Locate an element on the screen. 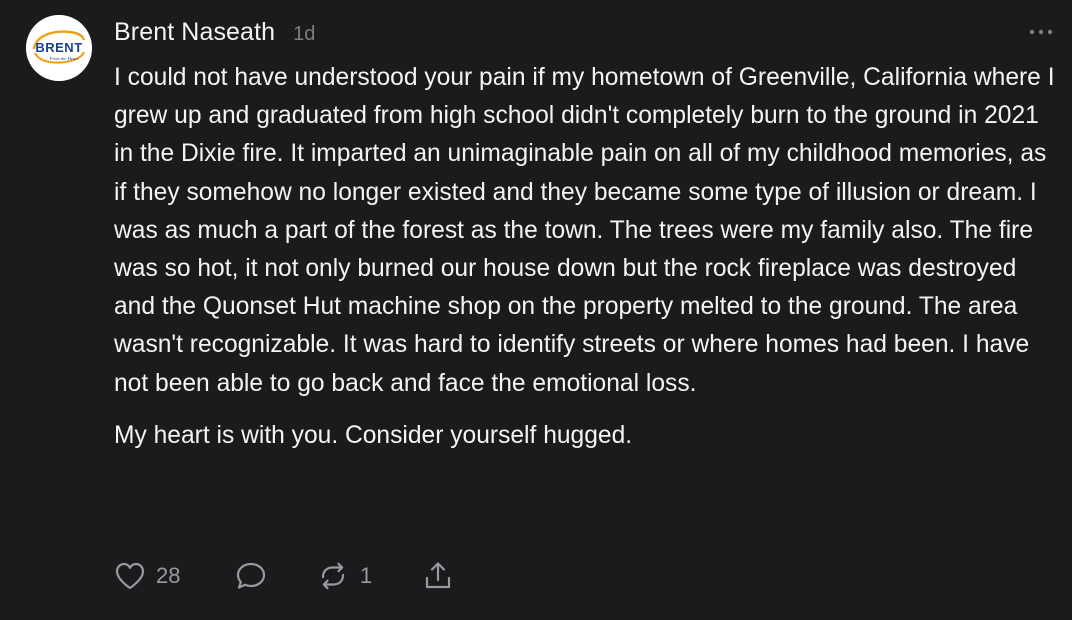 Image resolution: width=1072 pixels, height=620 pixels. logo-text: BRENT is located at coordinates (58, 47).